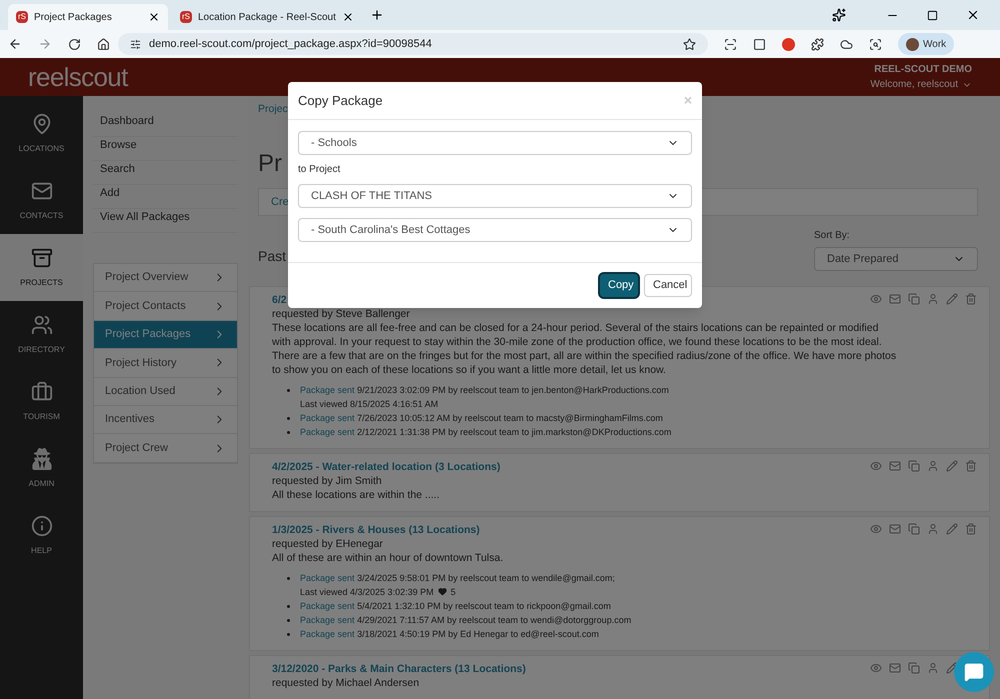 The image size is (1000, 699). What do you see at coordinates (495, 143) in the screenshot?
I see `package-select: - Schools` at bounding box center [495, 143].